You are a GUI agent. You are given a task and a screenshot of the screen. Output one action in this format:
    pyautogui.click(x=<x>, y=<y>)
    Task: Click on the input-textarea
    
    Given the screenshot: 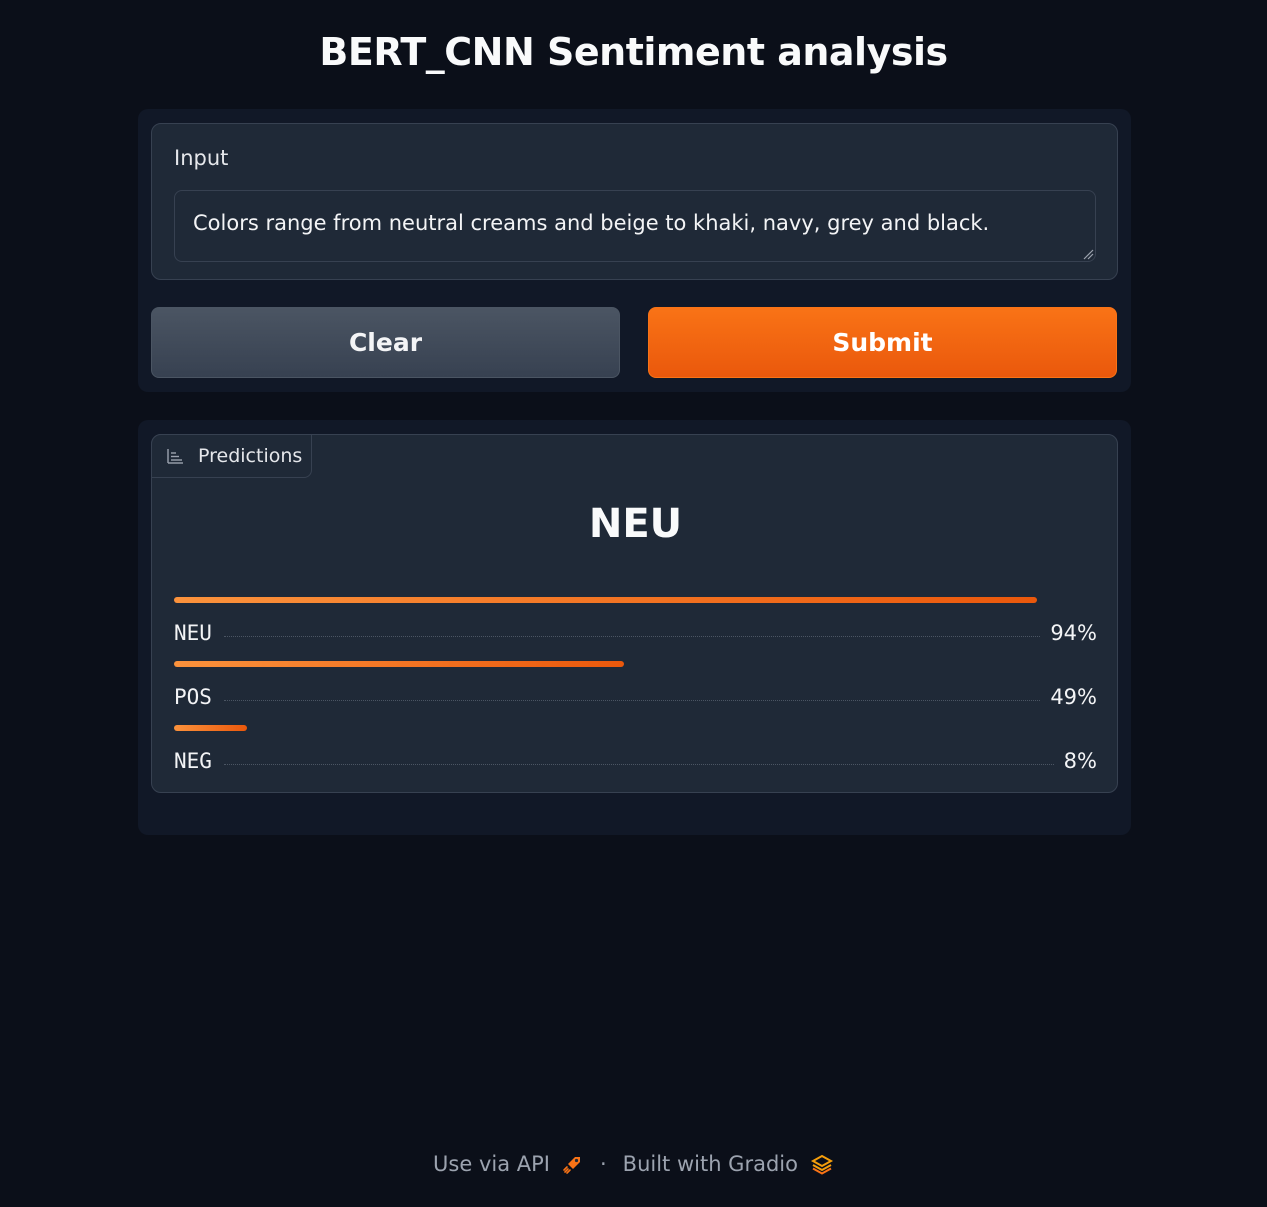 What is the action you would take?
    pyautogui.click(x=635, y=226)
    